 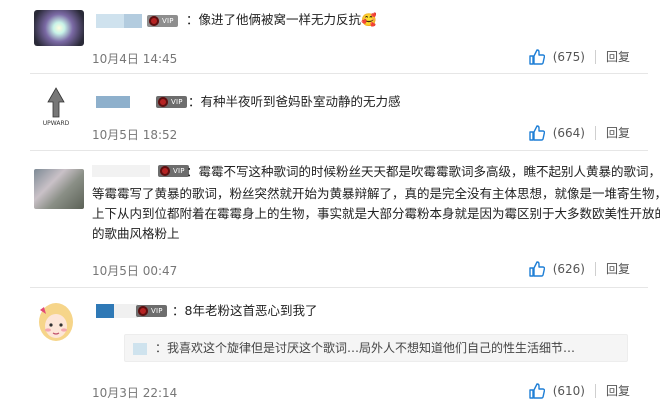 What do you see at coordinates (568, 132) in the screenshot?
I see `like-count: (664)` at bounding box center [568, 132].